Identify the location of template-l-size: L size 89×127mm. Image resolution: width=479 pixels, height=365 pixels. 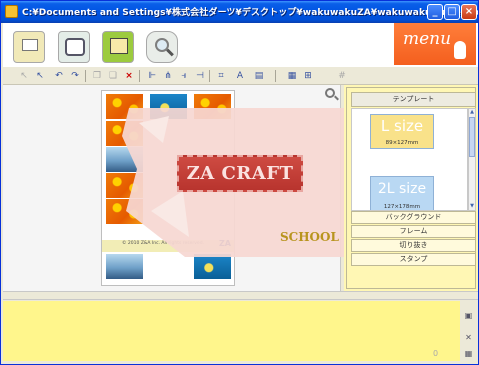
(402, 131).